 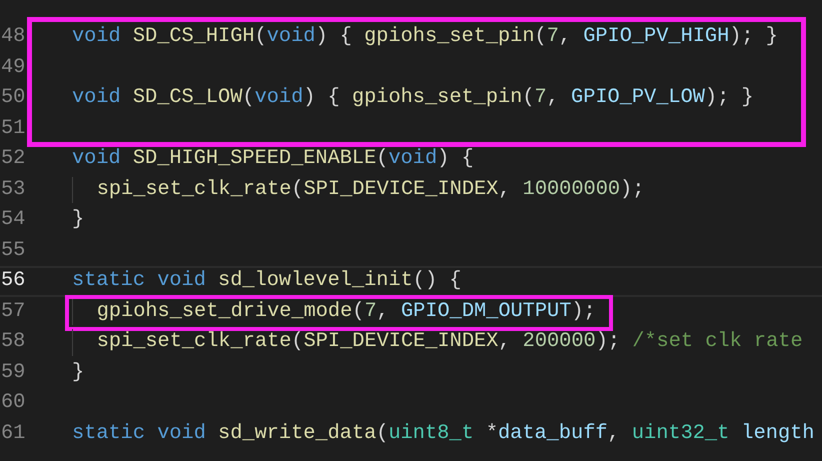 What do you see at coordinates (13, 159) in the screenshot?
I see `line-number: 52` at bounding box center [13, 159].